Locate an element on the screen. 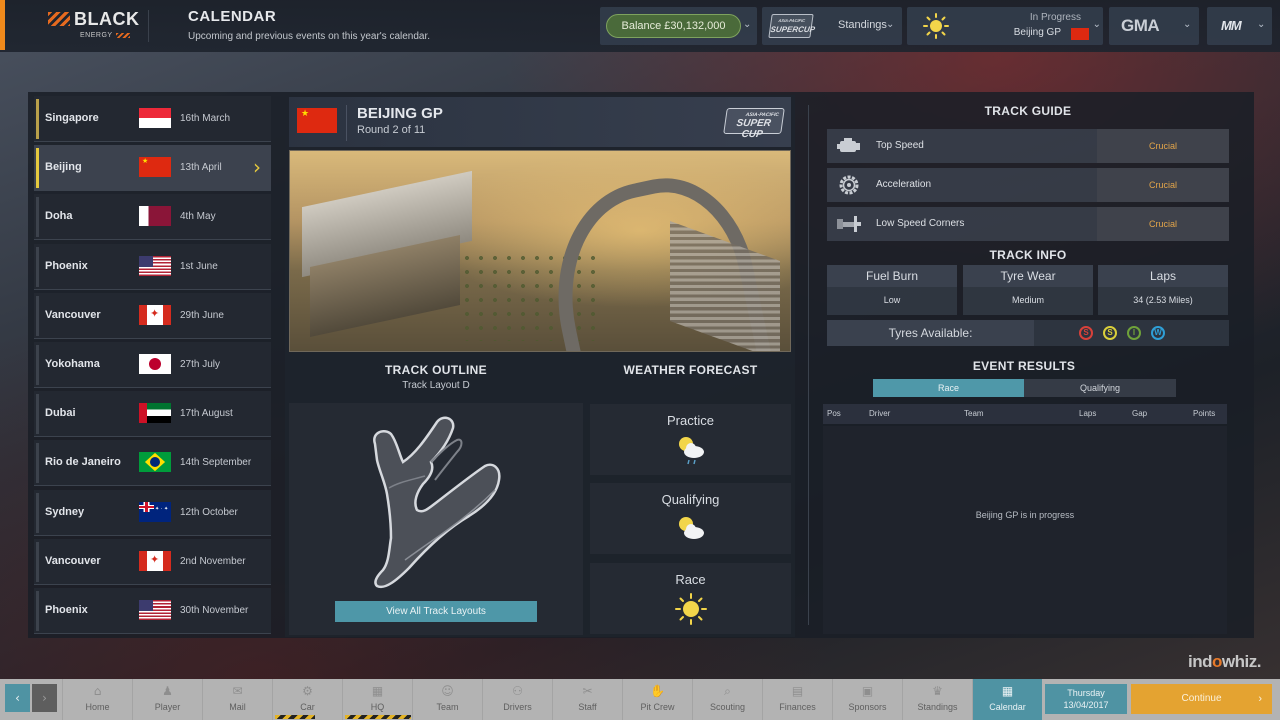  nav-car: ⚙ Car is located at coordinates (307, 699).